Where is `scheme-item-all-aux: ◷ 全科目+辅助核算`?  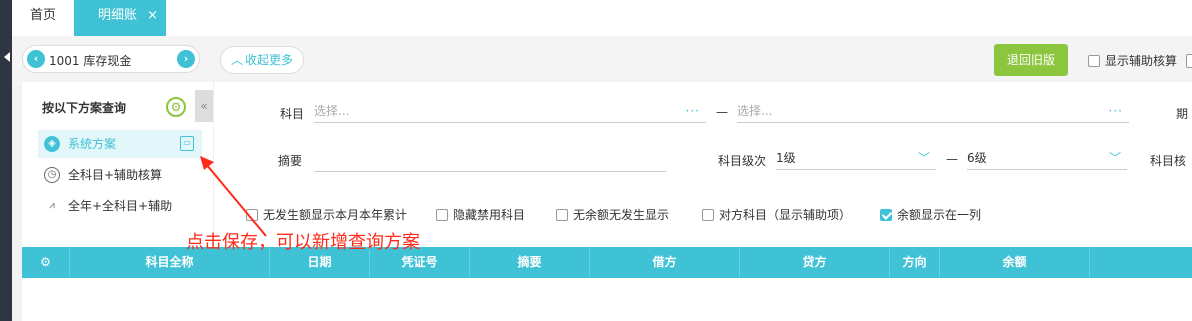
scheme-item-all-aux: ◷ 全科目+辅助核算 is located at coordinates (120, 175).